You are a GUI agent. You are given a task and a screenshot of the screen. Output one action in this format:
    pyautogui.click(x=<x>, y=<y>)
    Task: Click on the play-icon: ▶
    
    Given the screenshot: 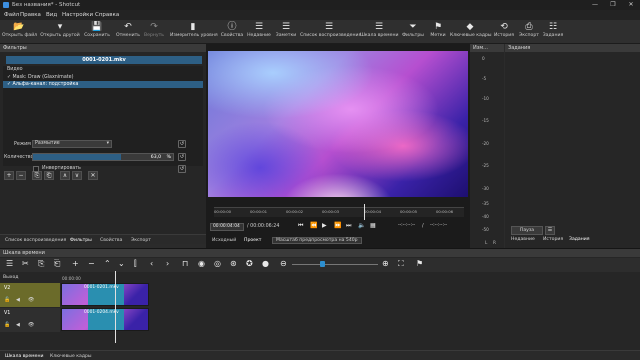 What is the action you would take?
    pyautogui.click(x=324, y=225)
    